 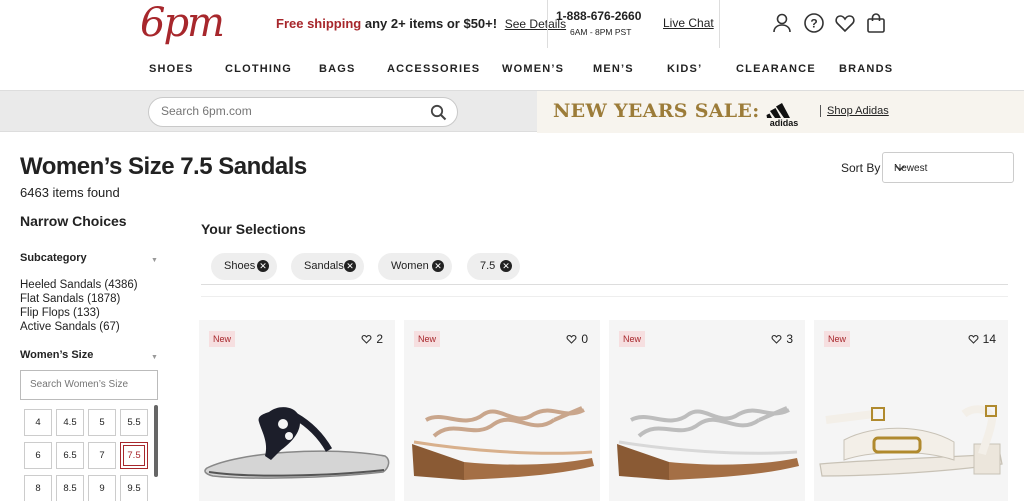 What do you see at coordinates (171, 69) in the screenshot?
I see `nav-shoes: SHOES` at bounding box center [171, 69].